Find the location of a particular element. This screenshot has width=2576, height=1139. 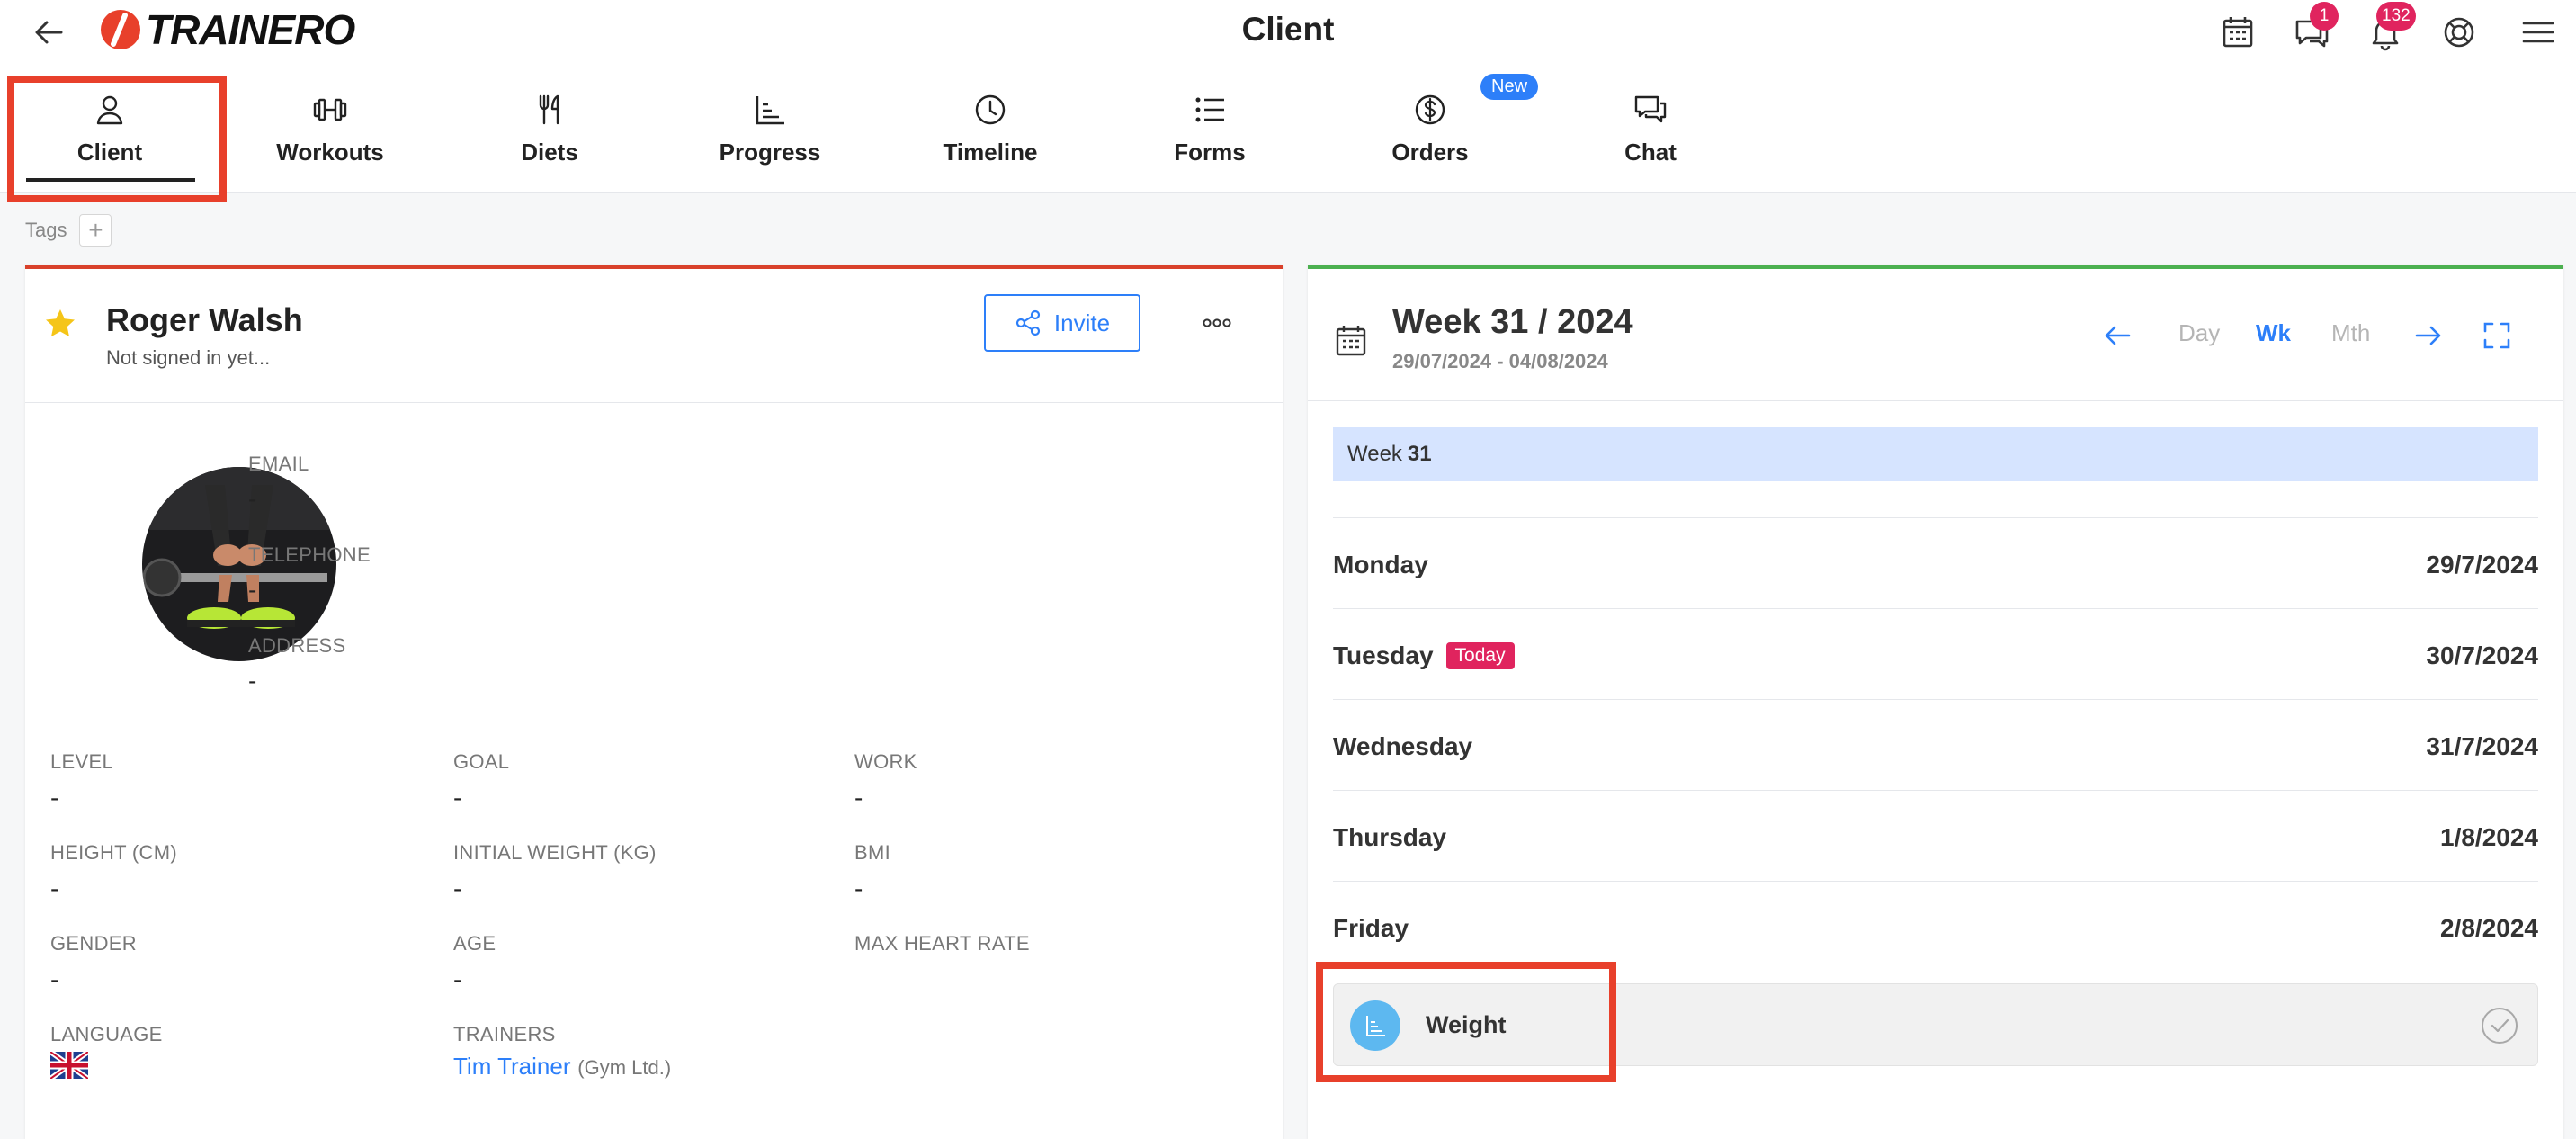

day-date: 30/7/2024 is located at coordinates (2482, 655).